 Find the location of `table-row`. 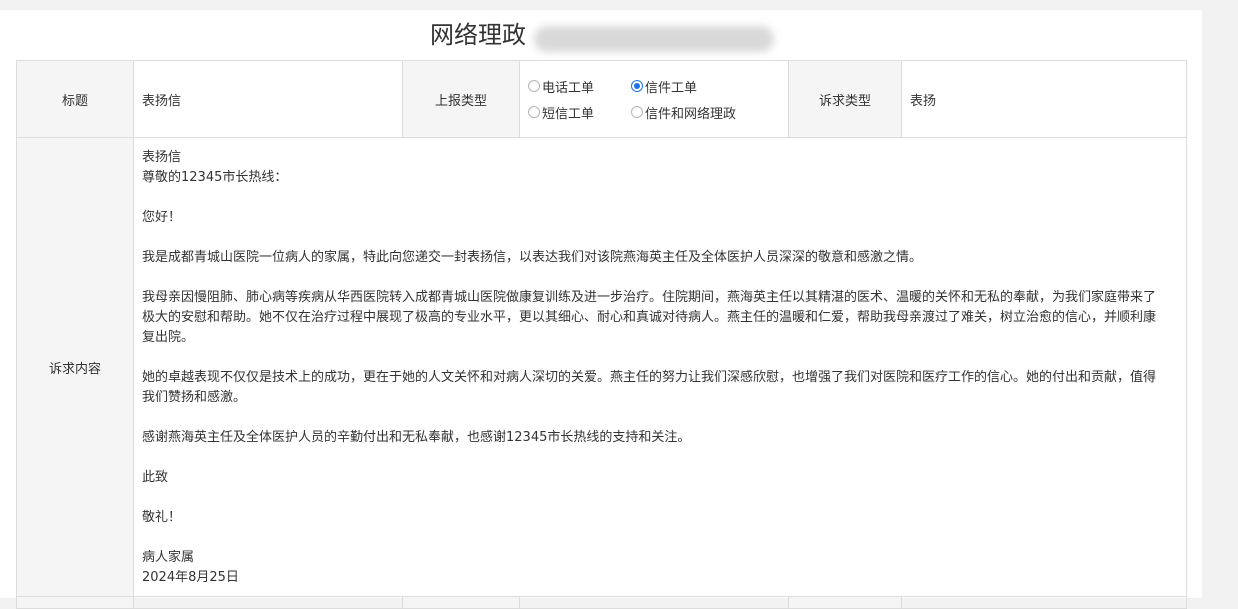

table-row is located at coordinates (601, 602).